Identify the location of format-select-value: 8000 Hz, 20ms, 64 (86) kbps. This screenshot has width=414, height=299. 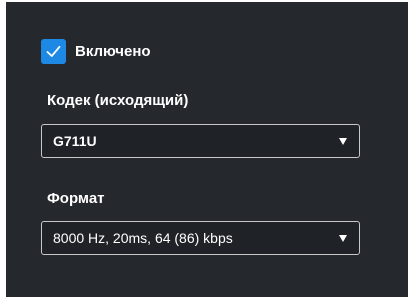
(143, 238).